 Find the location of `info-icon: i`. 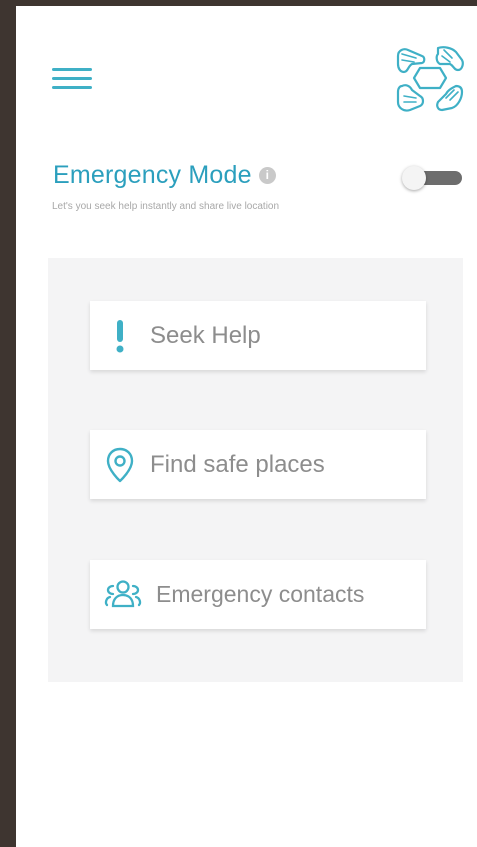

info-icon: i is located at coordinates (267, 175).